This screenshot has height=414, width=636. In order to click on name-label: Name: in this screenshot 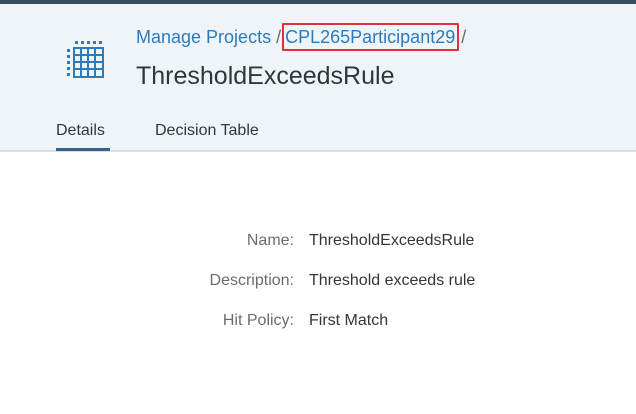, I will do `click(270, 240)`.